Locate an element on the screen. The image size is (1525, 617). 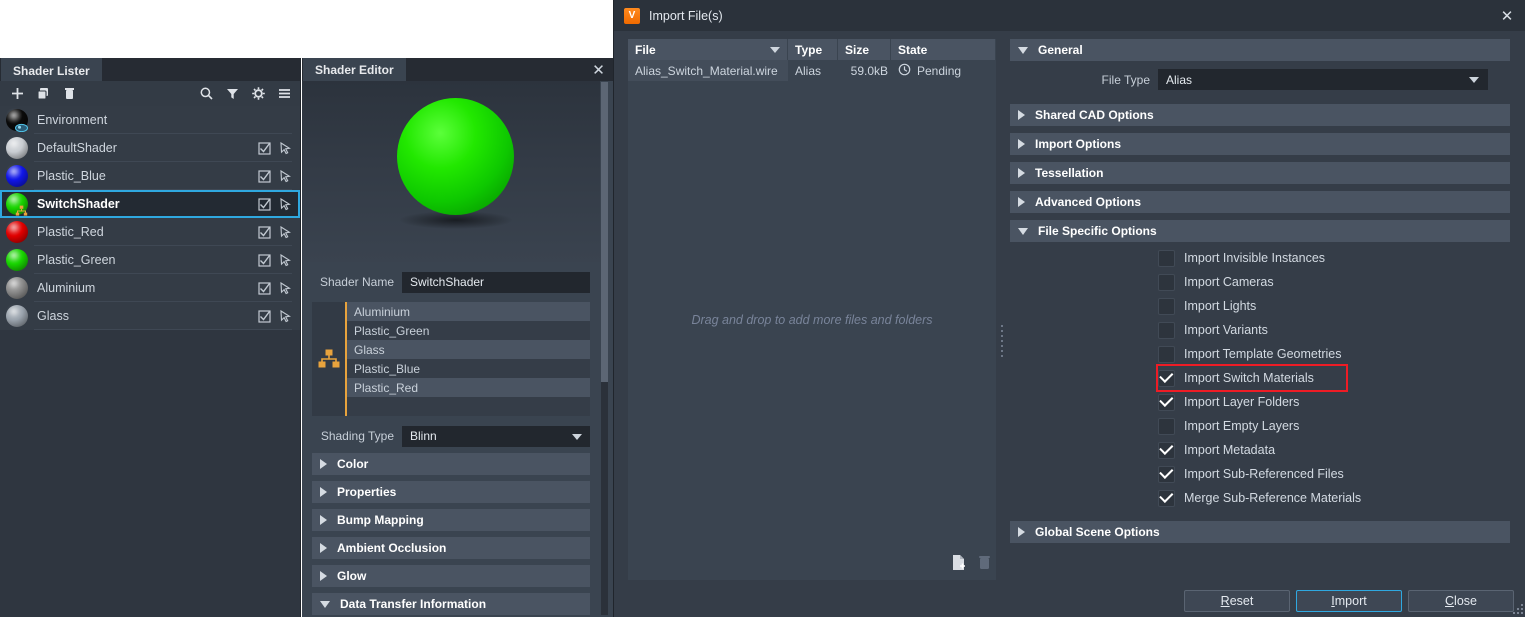
close-button: Close is located at coordinates (1461, 601).